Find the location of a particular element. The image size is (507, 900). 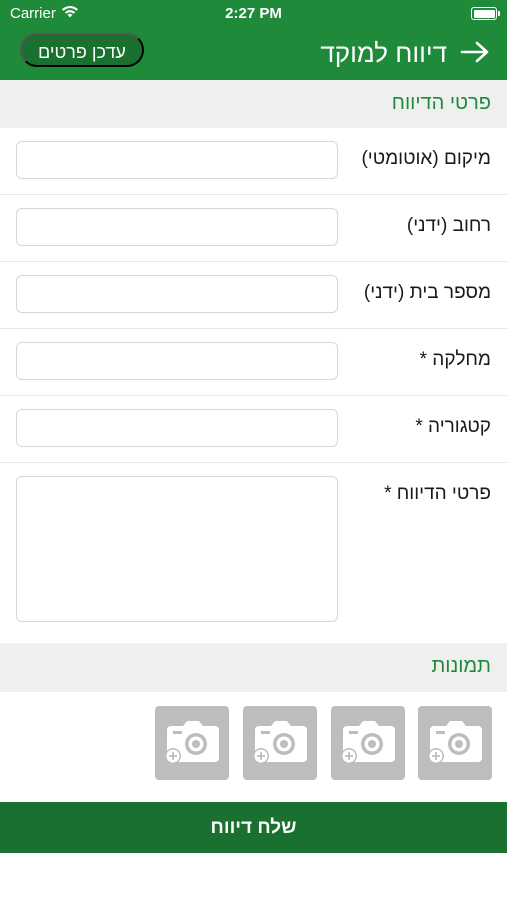

house-number-input is located at coordinates (177, 294).